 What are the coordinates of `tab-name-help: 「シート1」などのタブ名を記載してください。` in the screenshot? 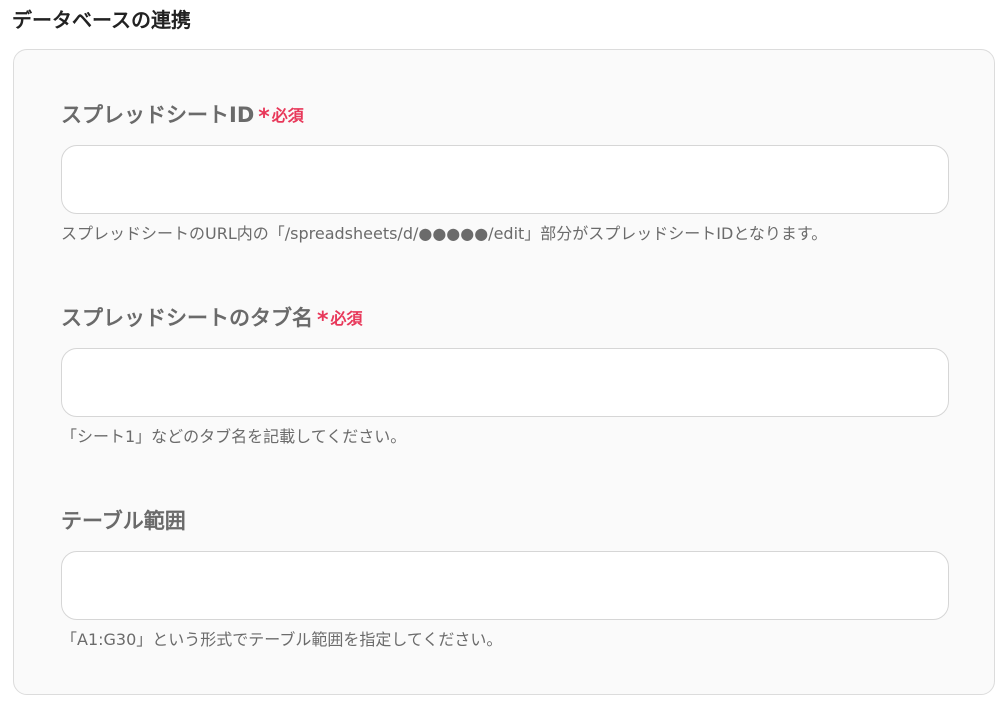 It's located at (234, 436).